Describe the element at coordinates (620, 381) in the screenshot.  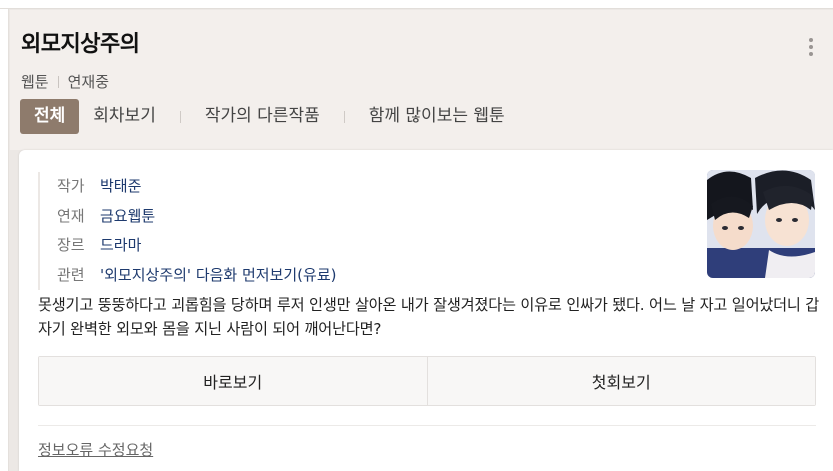
I see `first-episode-button: 첫회보기` at that location.